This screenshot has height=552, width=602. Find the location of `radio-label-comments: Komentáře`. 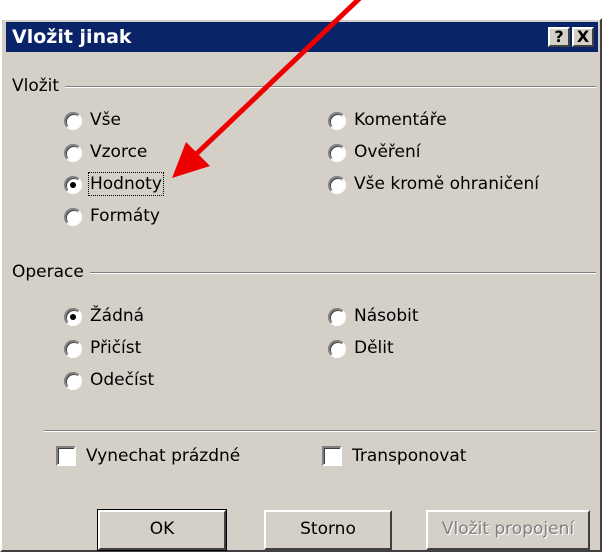

radio-label-comments: Komentáře is located at coordinates (400, 120).